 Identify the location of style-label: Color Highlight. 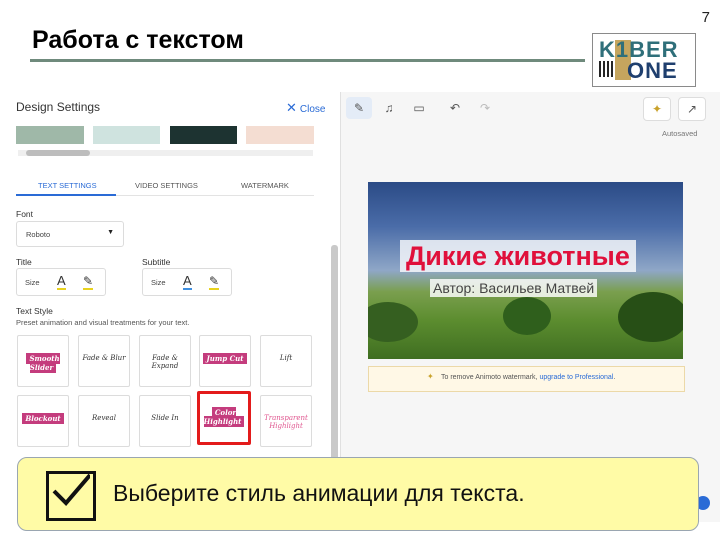
(224, 417).